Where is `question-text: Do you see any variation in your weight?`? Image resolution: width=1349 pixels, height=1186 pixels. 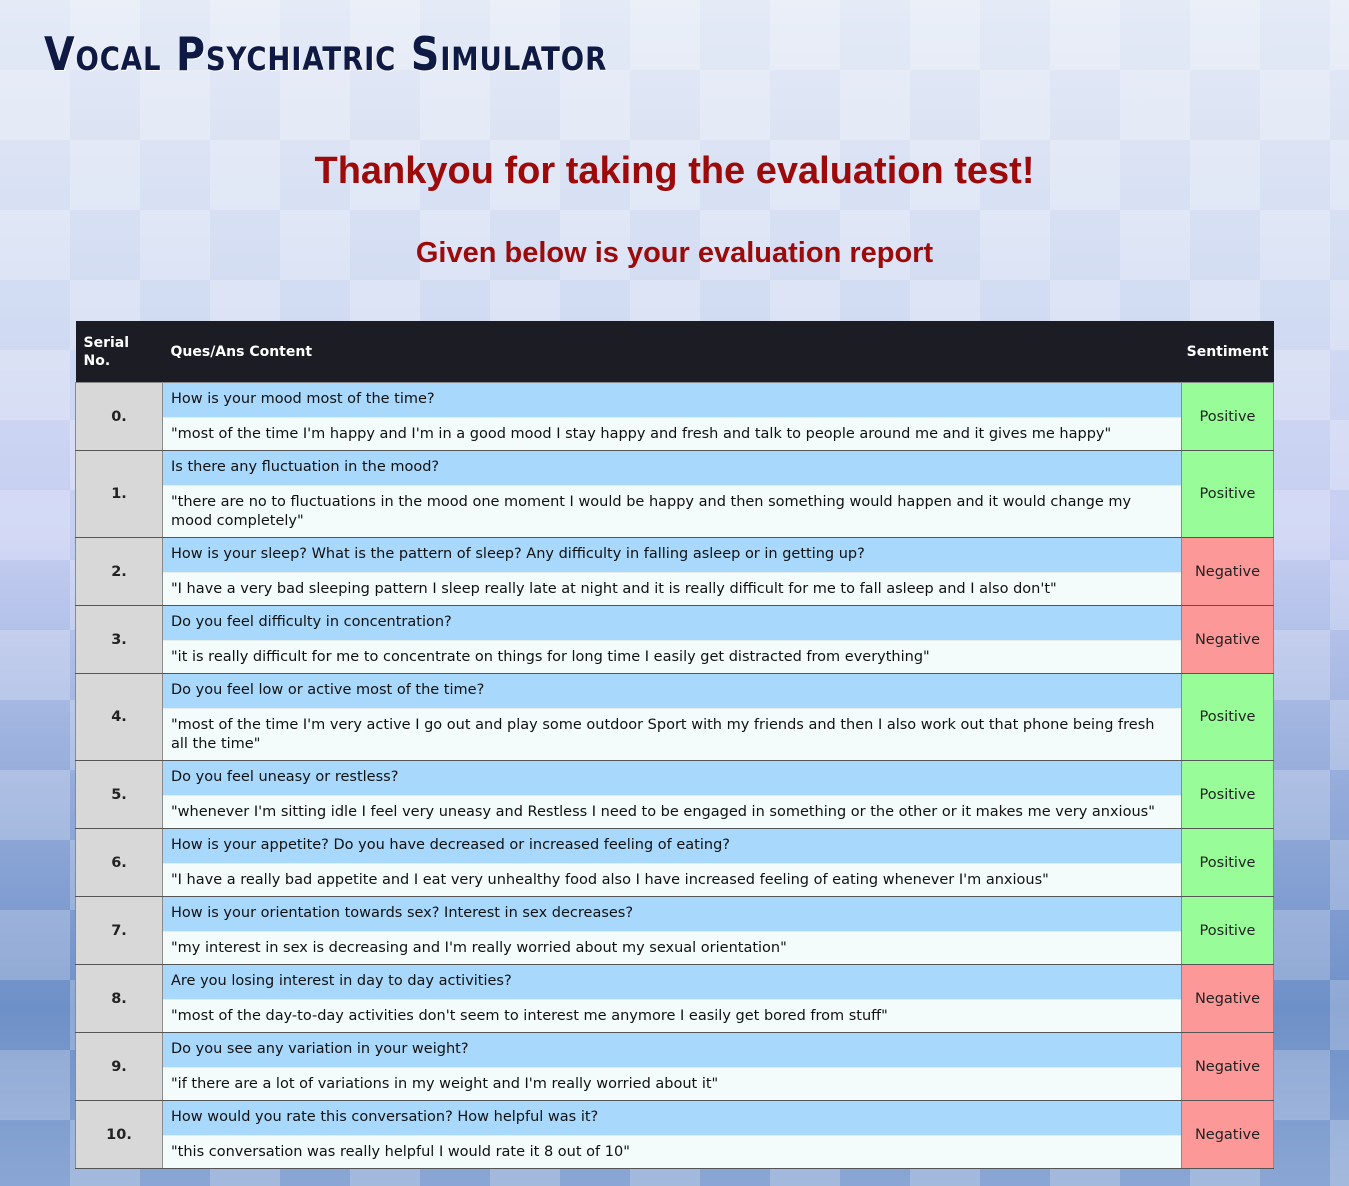 question-text: Do you see any variation in your weight? is located at coordinates (672, 1050).